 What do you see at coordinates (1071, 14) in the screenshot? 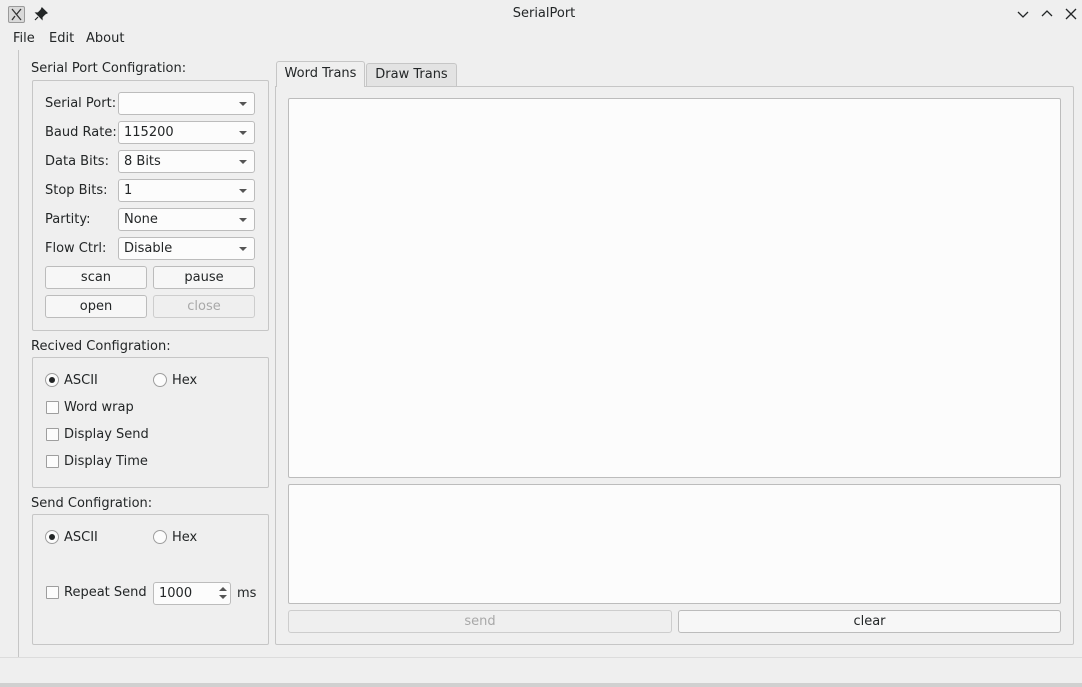
I see `close-icon` at bounding box center [1071, 14].